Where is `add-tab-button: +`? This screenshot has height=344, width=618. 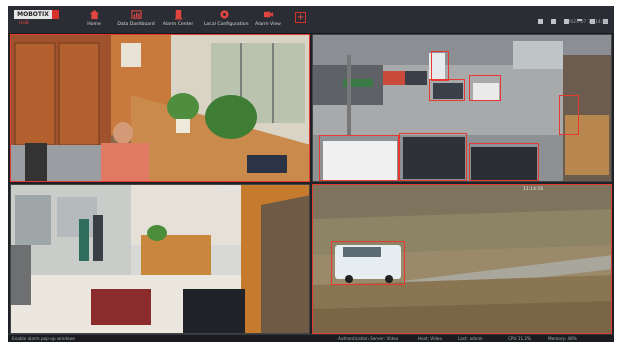 add-tab-button: + is located at coordinates (300, 17).